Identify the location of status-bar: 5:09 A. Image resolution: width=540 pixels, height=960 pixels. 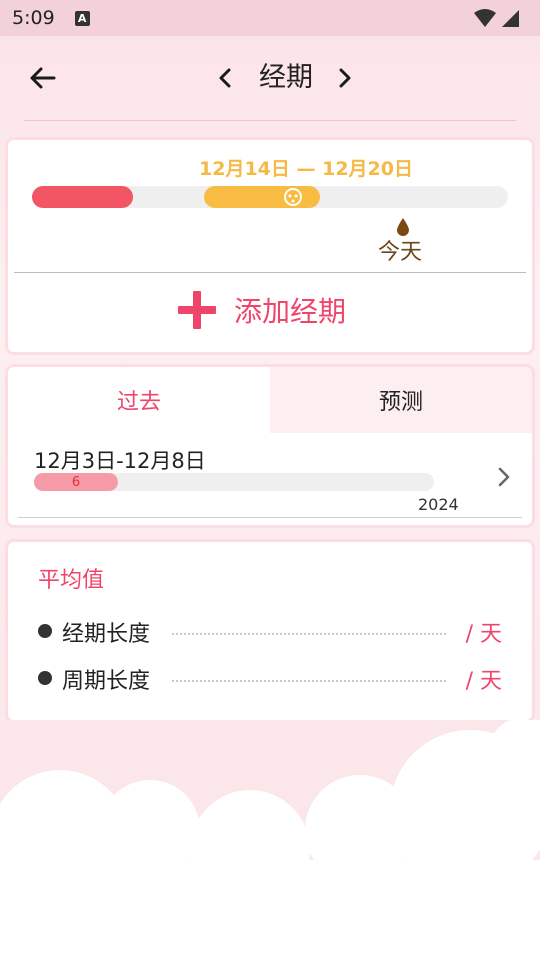
(270, 18).